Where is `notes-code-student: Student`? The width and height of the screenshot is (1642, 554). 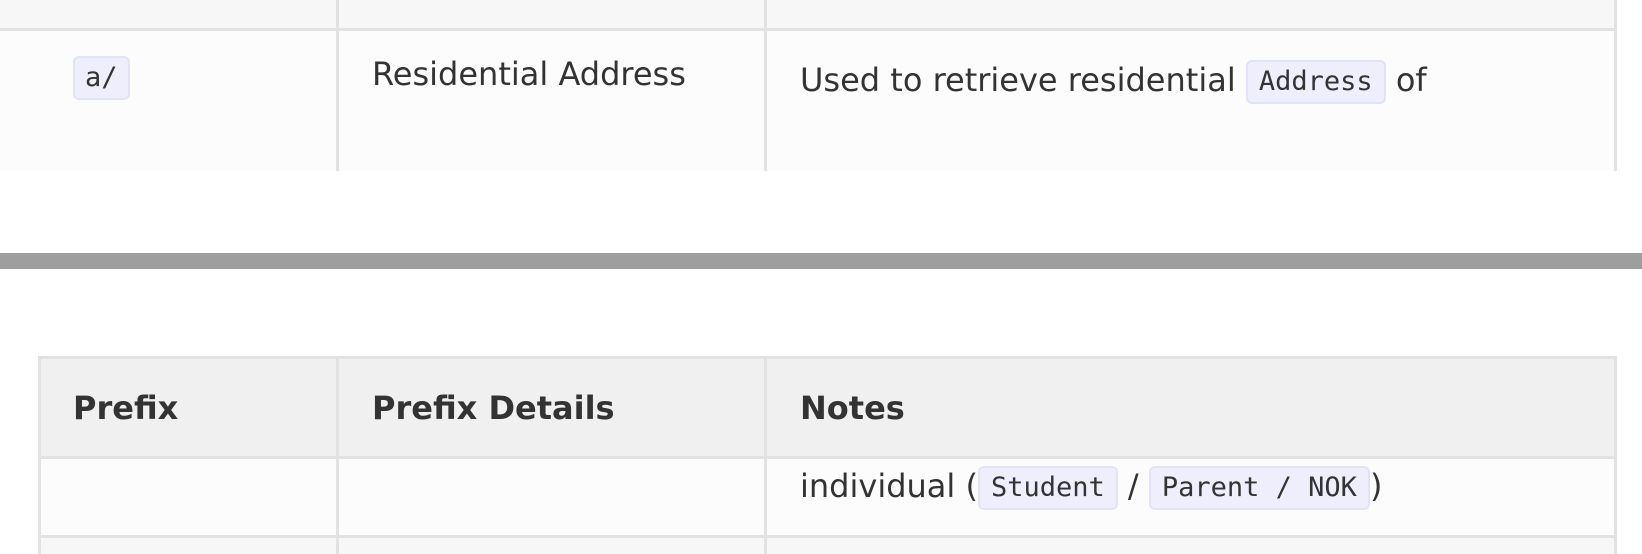 notes-code-student: Student is located at coordinates (1047, 488).